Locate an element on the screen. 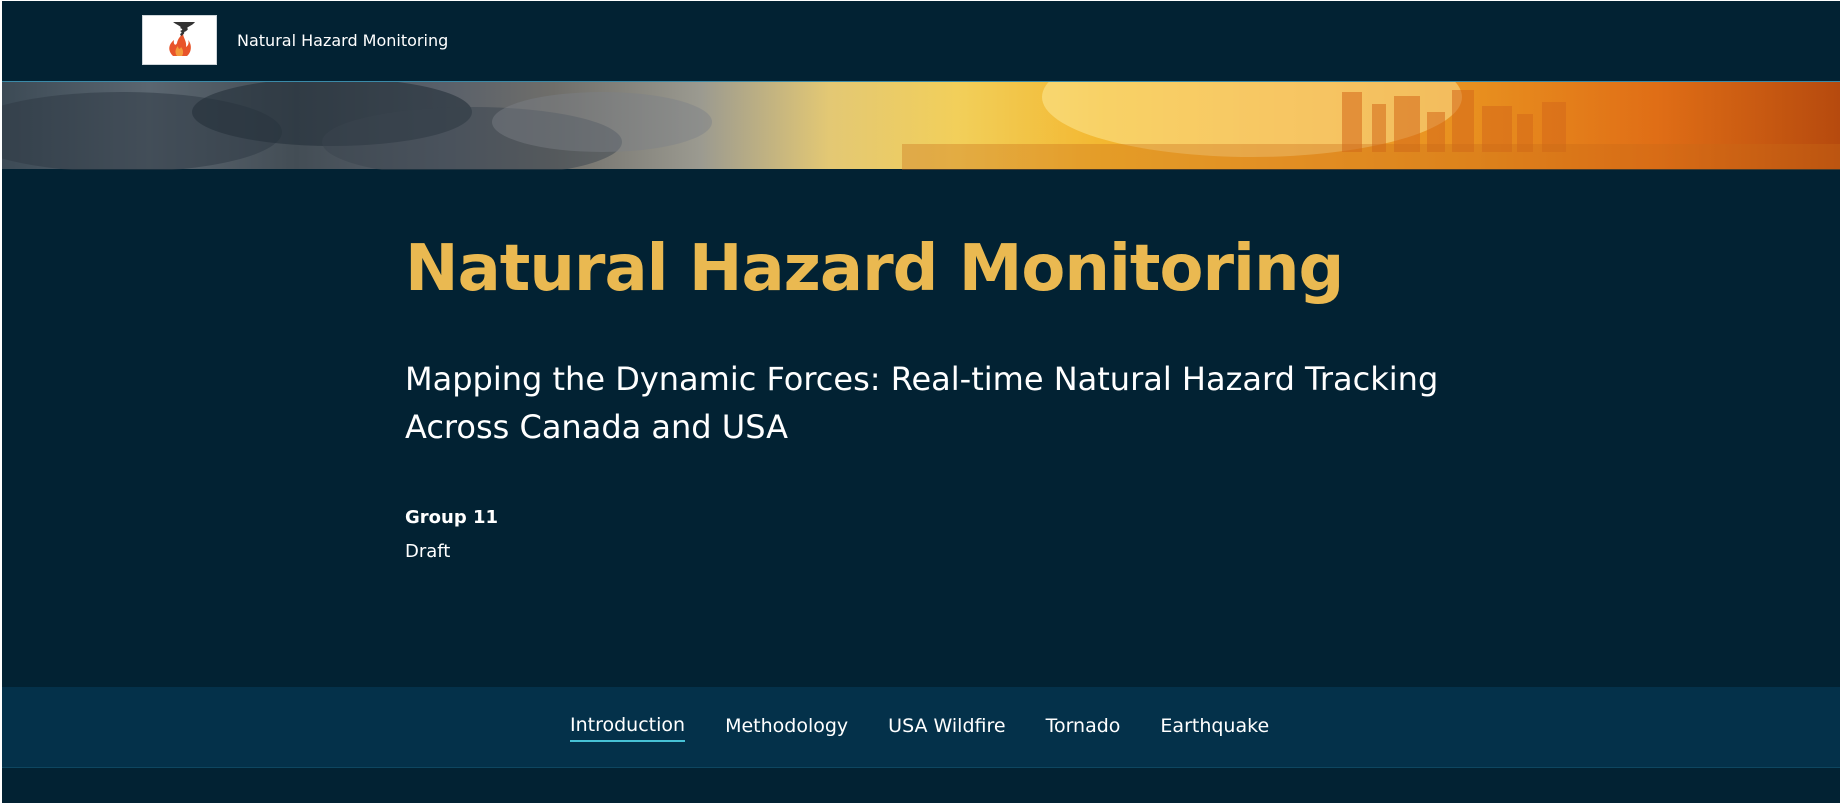  author-name: Group 11 is located at coordinates (452, 517).